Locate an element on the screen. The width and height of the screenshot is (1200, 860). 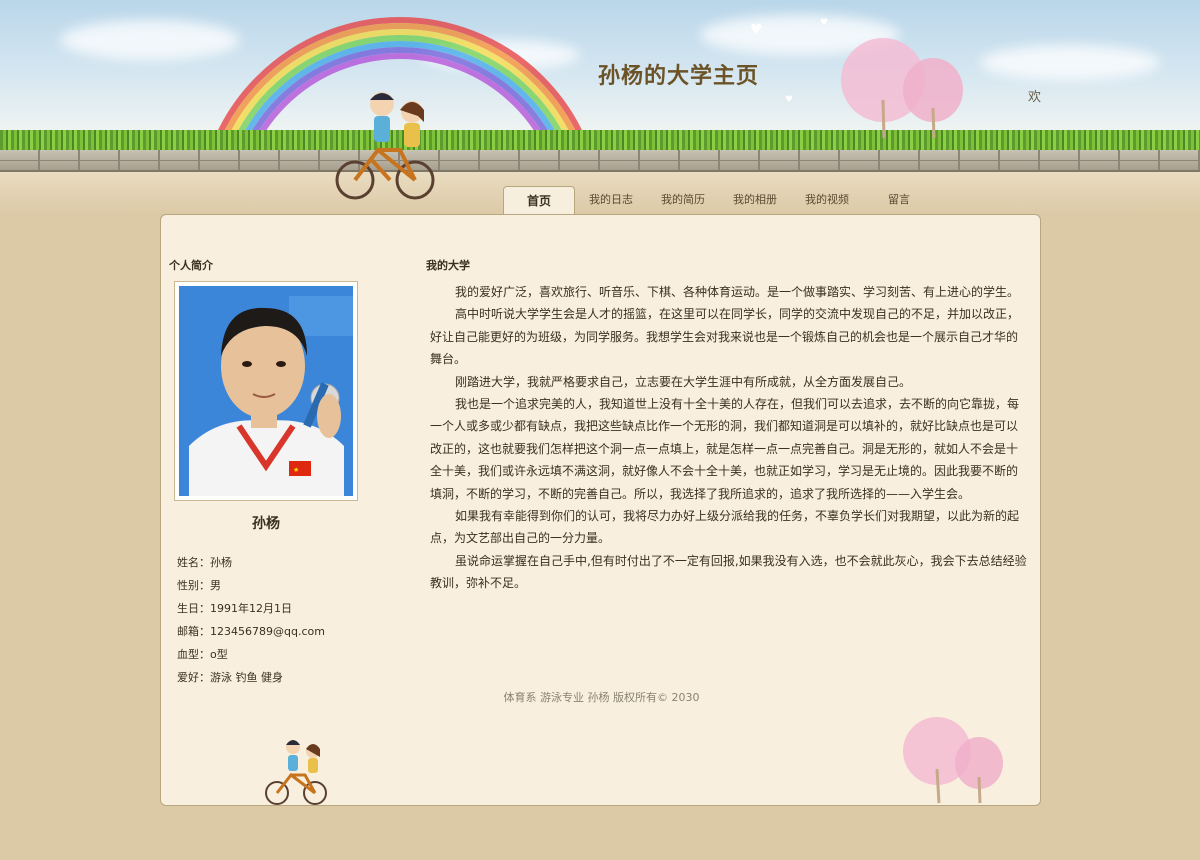
article-paragraph: 刚踏进大学，我就严格要求自己，立志要在大学生涯中有所成就，从全方面发展自己。 is located at coordinates (683, 381).